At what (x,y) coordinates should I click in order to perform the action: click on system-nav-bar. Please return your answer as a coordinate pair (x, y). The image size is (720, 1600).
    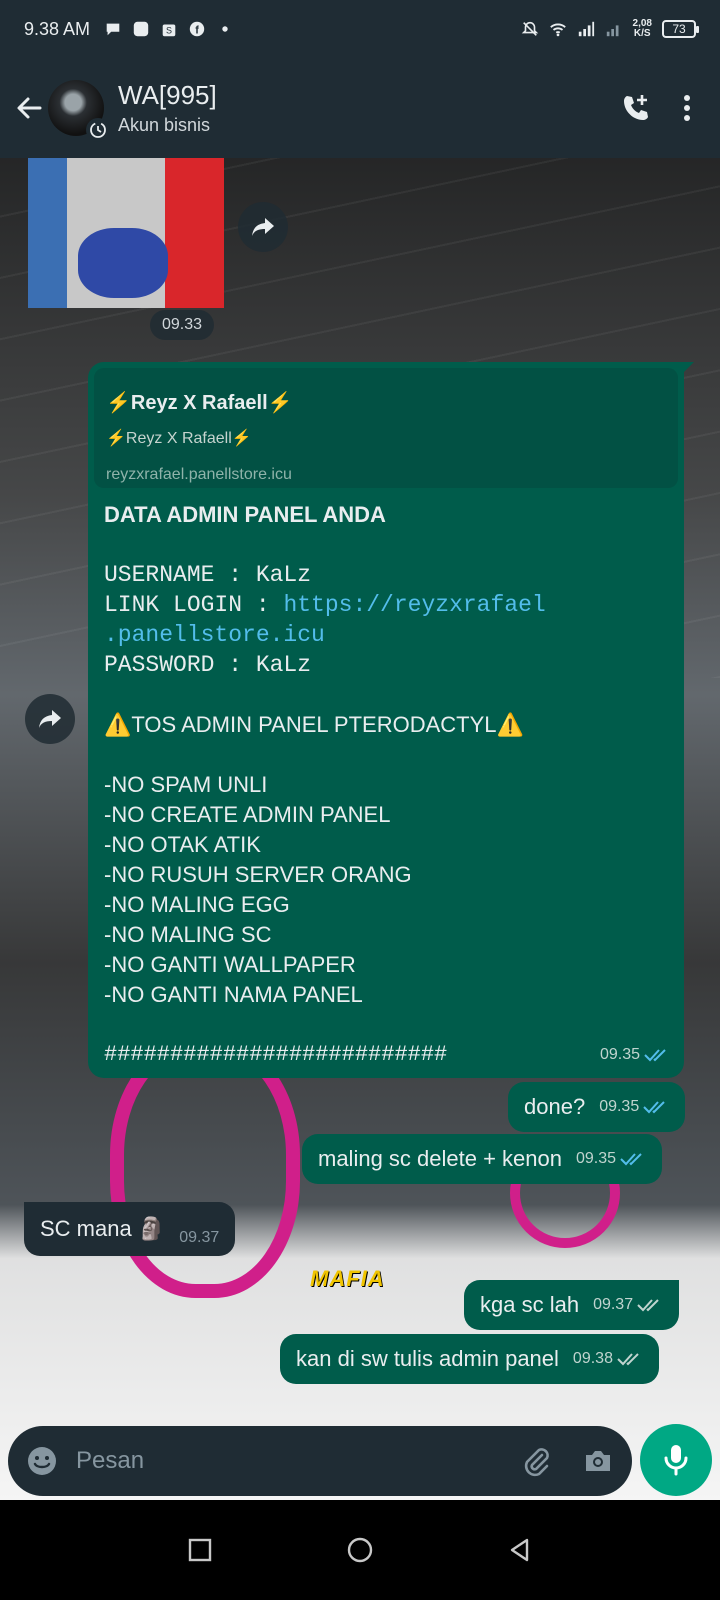
    Looking at the image, I should click on (360, 1550).